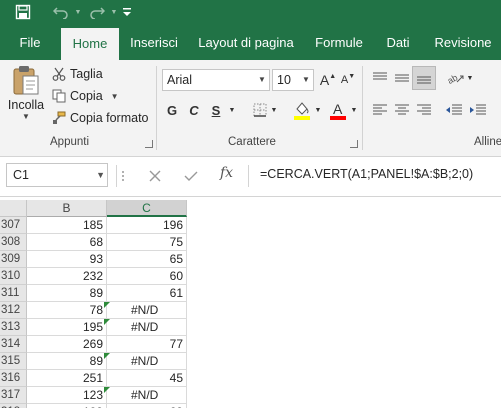  What do you see at coordinates (115, 96) in the screenshot?
I see `copy-dropdown-icon: ▼` at bounding box center [115, 96].